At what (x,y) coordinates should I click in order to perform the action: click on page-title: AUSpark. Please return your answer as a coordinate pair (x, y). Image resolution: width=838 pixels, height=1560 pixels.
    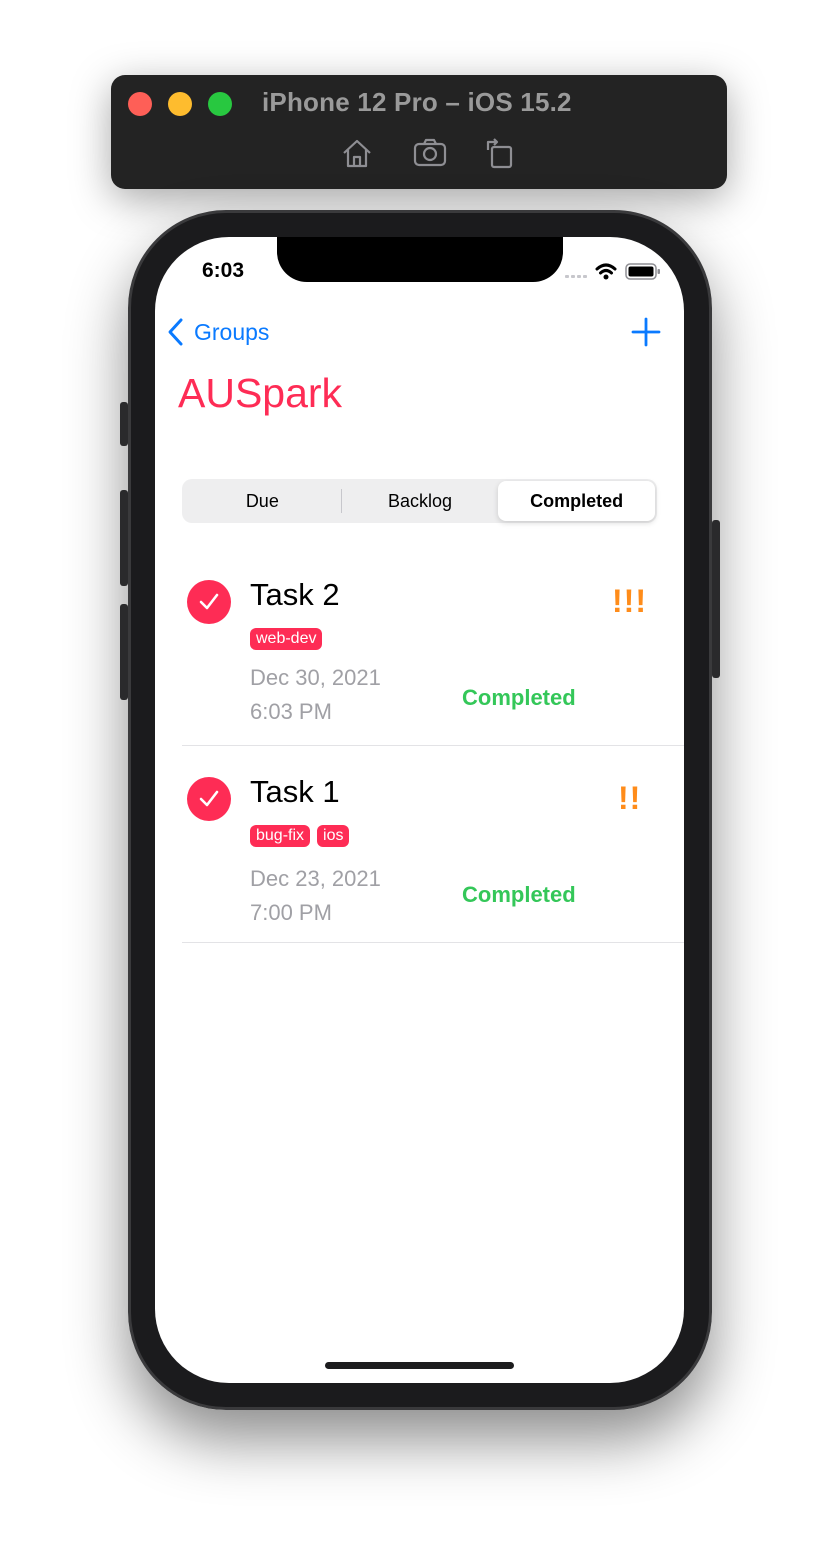
    Looking at the image, I should click on (260, 393).